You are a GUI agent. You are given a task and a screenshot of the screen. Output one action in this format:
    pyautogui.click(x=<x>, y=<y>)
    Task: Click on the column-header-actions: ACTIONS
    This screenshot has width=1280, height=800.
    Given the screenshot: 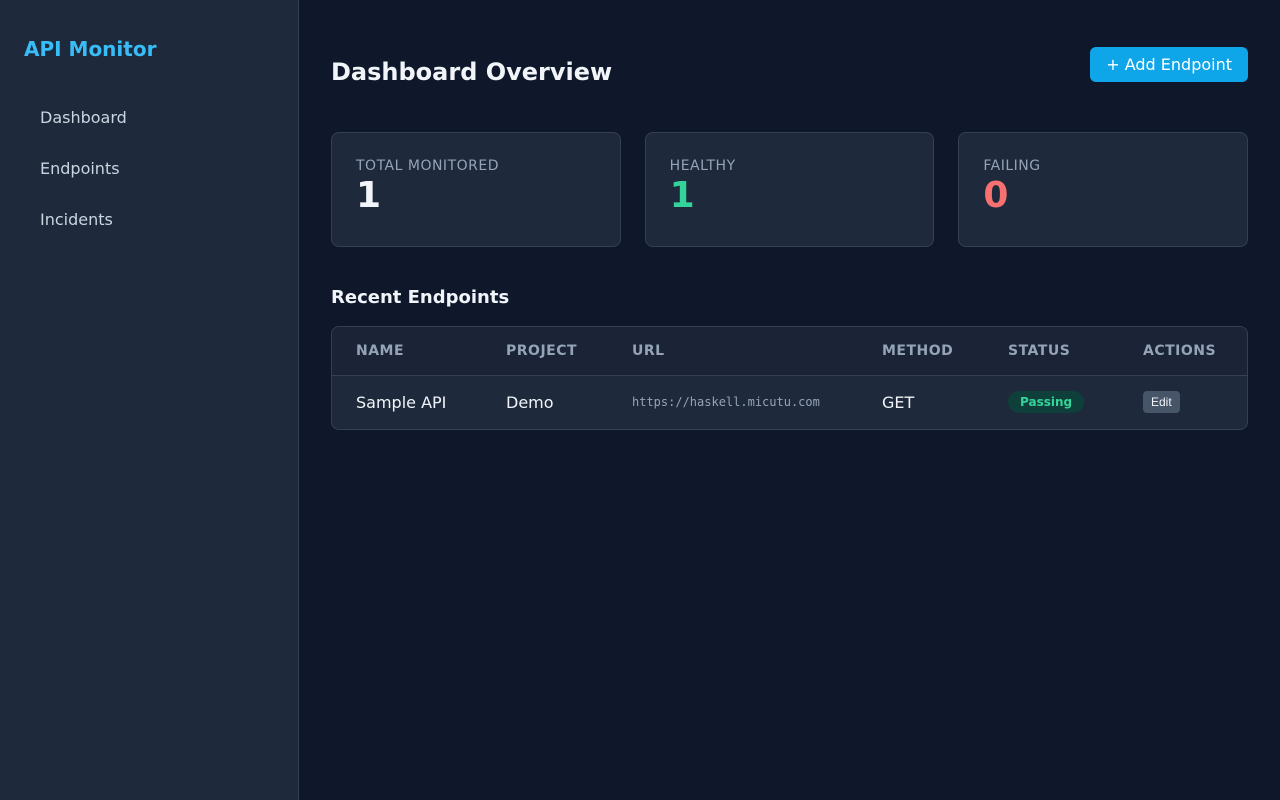 What is the action you would take?
    pyautogui.click(x=1183, y=351)
    